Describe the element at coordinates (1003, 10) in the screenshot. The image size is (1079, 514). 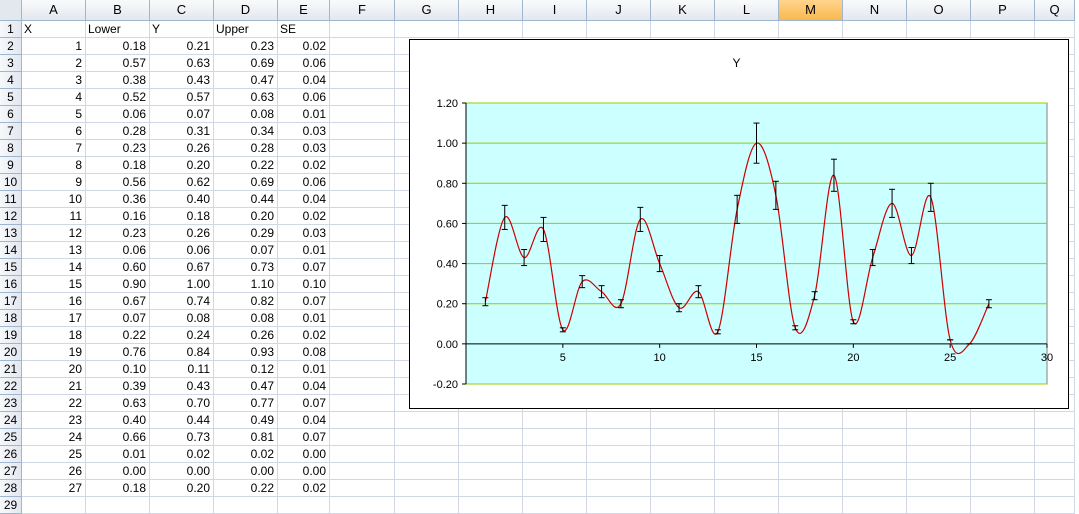
I see `column-header-p: P` at that location.